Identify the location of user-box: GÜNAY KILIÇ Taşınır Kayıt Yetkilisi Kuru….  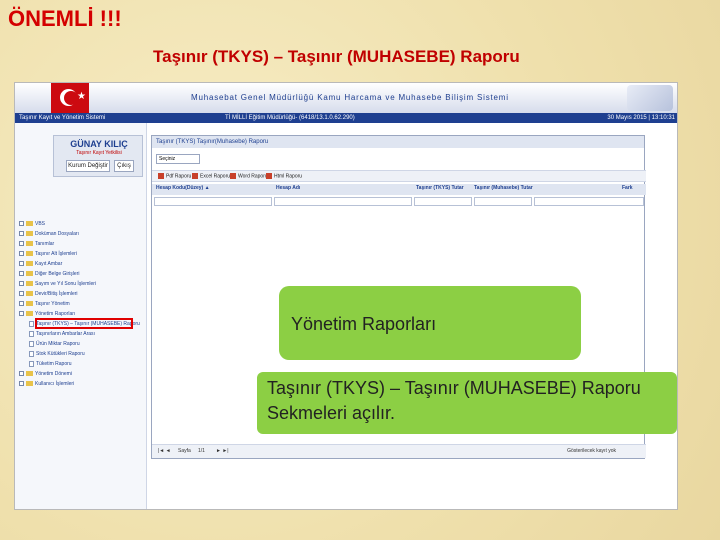
(98, 156).